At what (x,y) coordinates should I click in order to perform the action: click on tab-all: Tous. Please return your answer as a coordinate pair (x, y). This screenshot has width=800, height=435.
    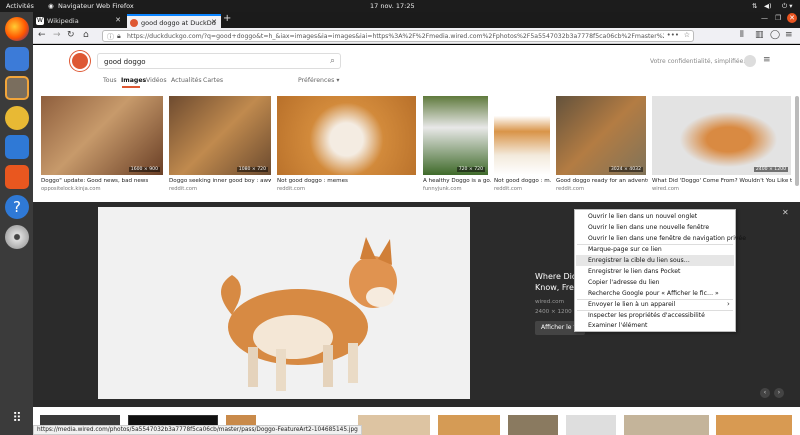
    Looking at the image, I should click on (110, 80).